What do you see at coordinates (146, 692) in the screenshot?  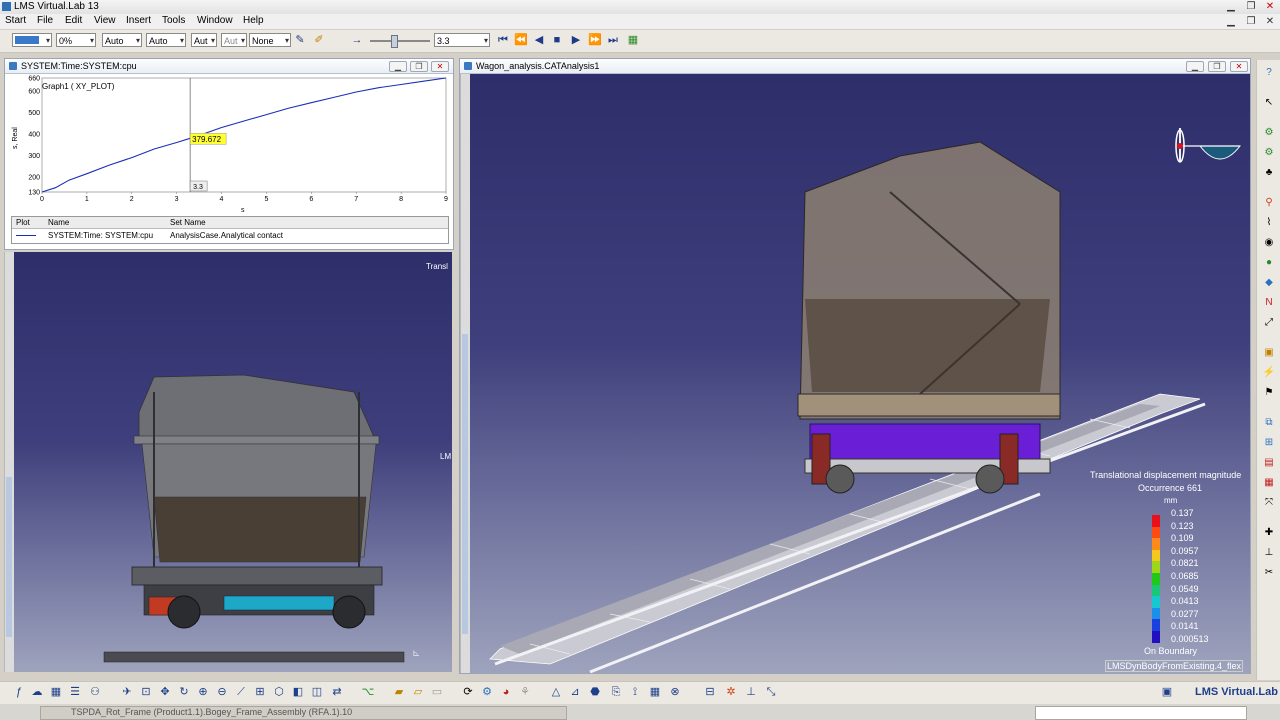 I see `fit-all-icon: ⊡` at bounding box center [146, 692].